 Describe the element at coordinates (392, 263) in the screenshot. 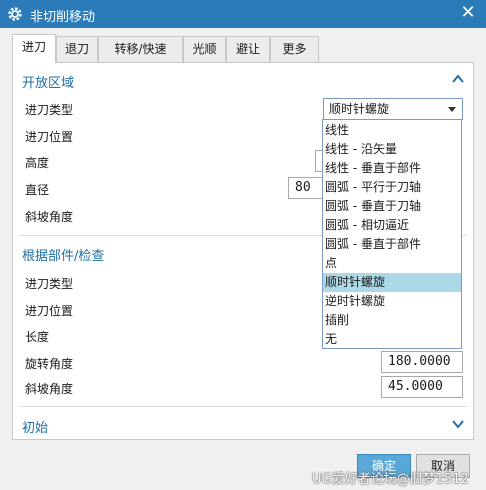

I see `option-point: 点` at that location.